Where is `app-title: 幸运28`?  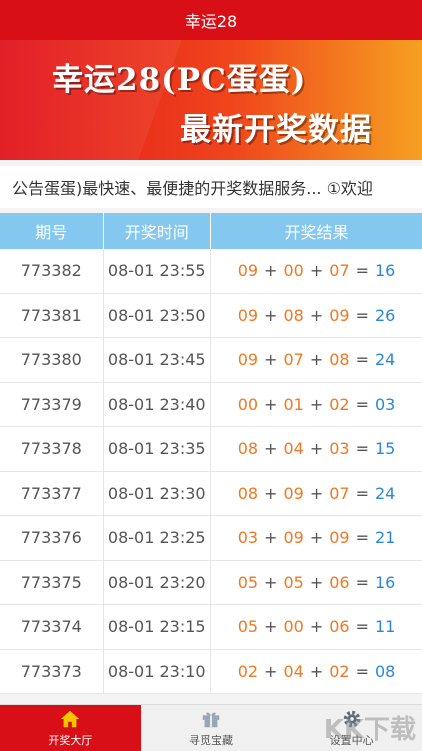 app-title: 幸运28 is located at coordinates (211, 21).